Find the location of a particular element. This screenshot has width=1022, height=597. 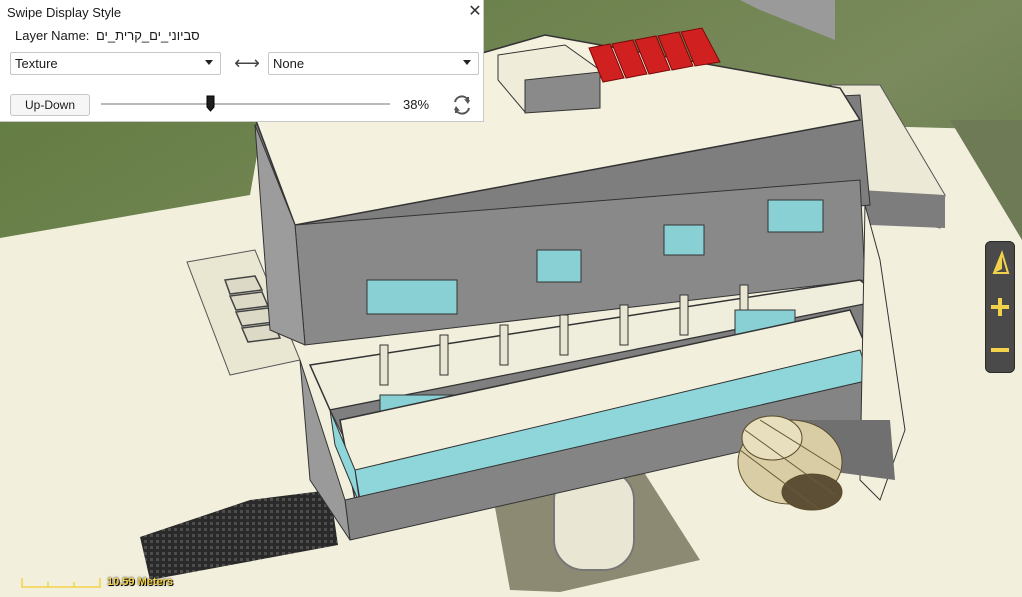

layer-name-label: Layer Name: is located at coordinates (52, 35).